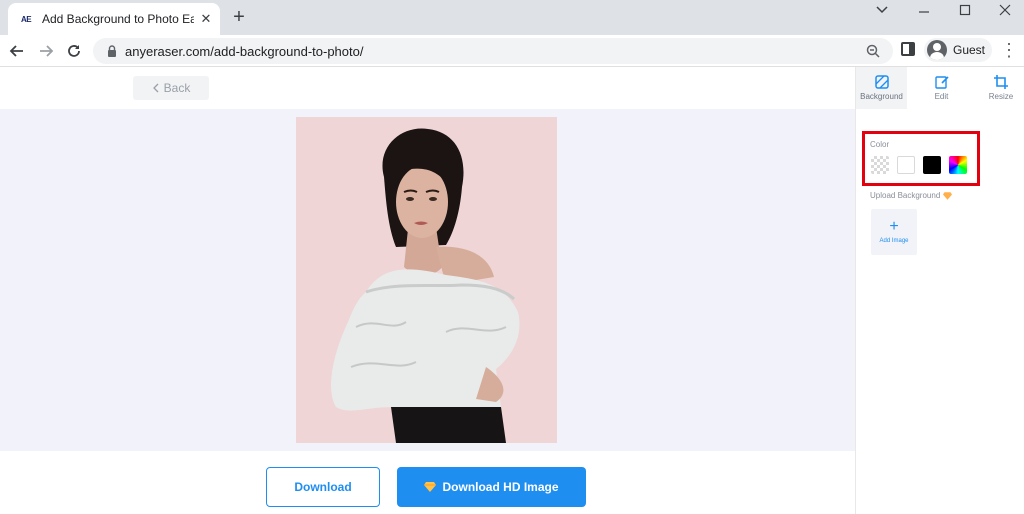 This screenshot has width=1024, height=514. What do you see at coordinates (425, 285) in the screenshot?
I see `woman-portrait-image` at bounding box center [425, 285].